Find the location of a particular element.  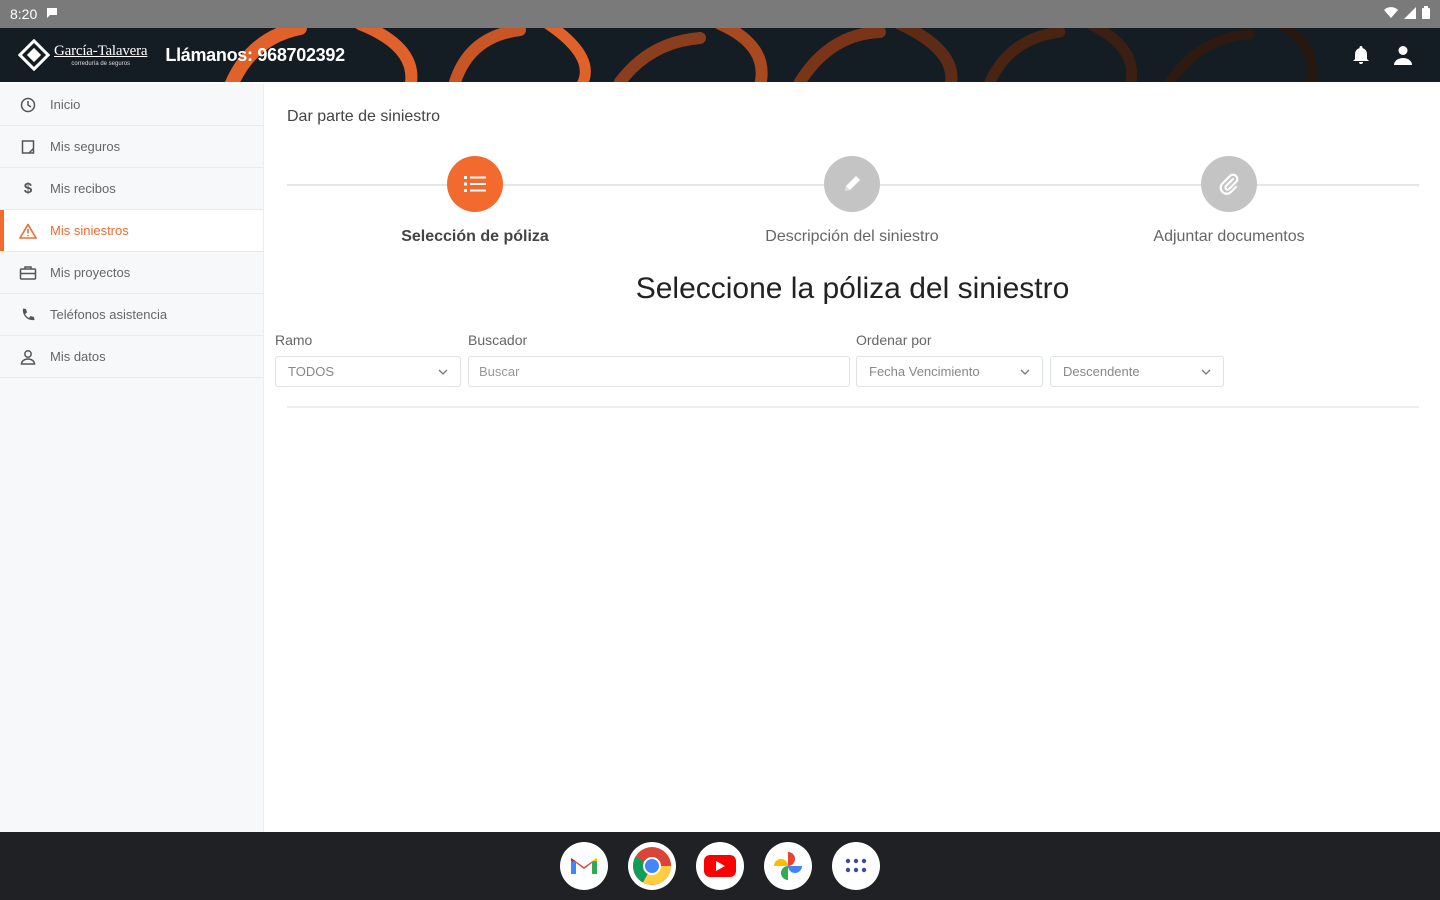

search-input is located at coordinates (659, 371).